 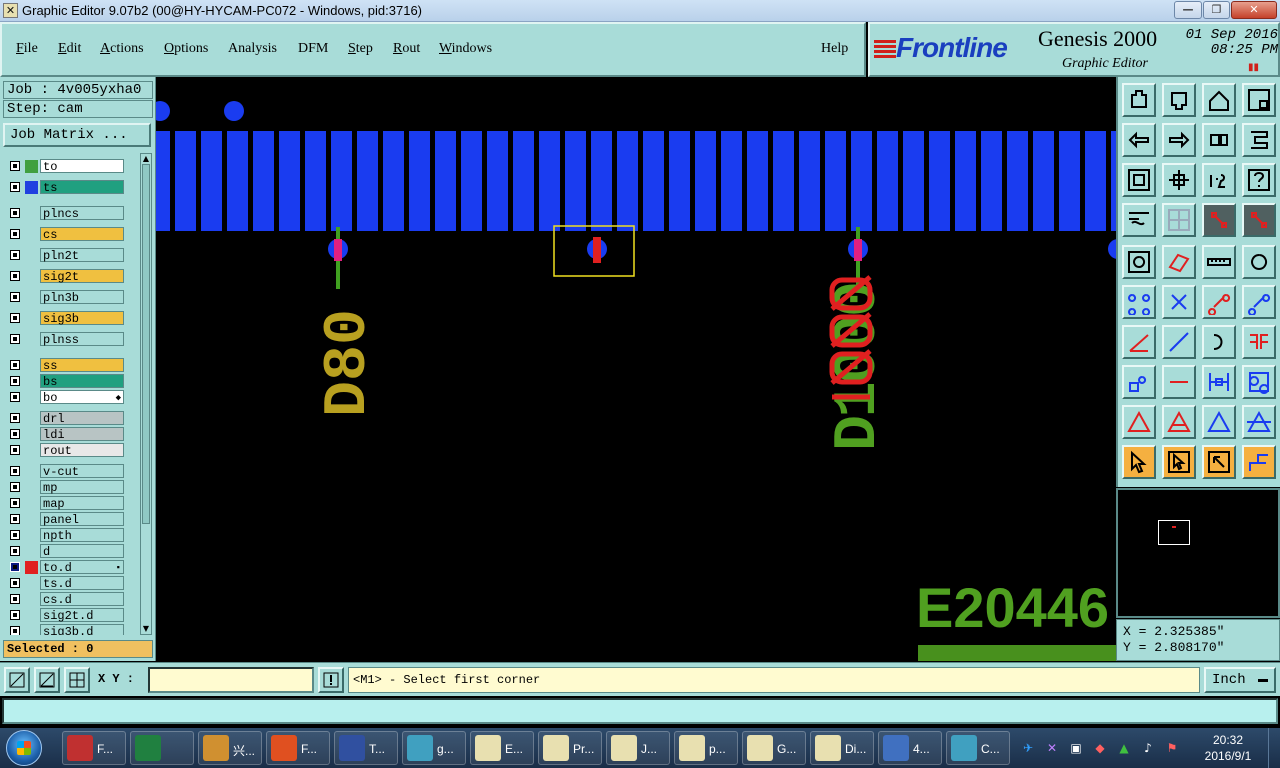 What do you see at coordinates (1259, 220) in the screenshot?
I see `layer-connect2-tool-button` at bounding box center [1259, 220].